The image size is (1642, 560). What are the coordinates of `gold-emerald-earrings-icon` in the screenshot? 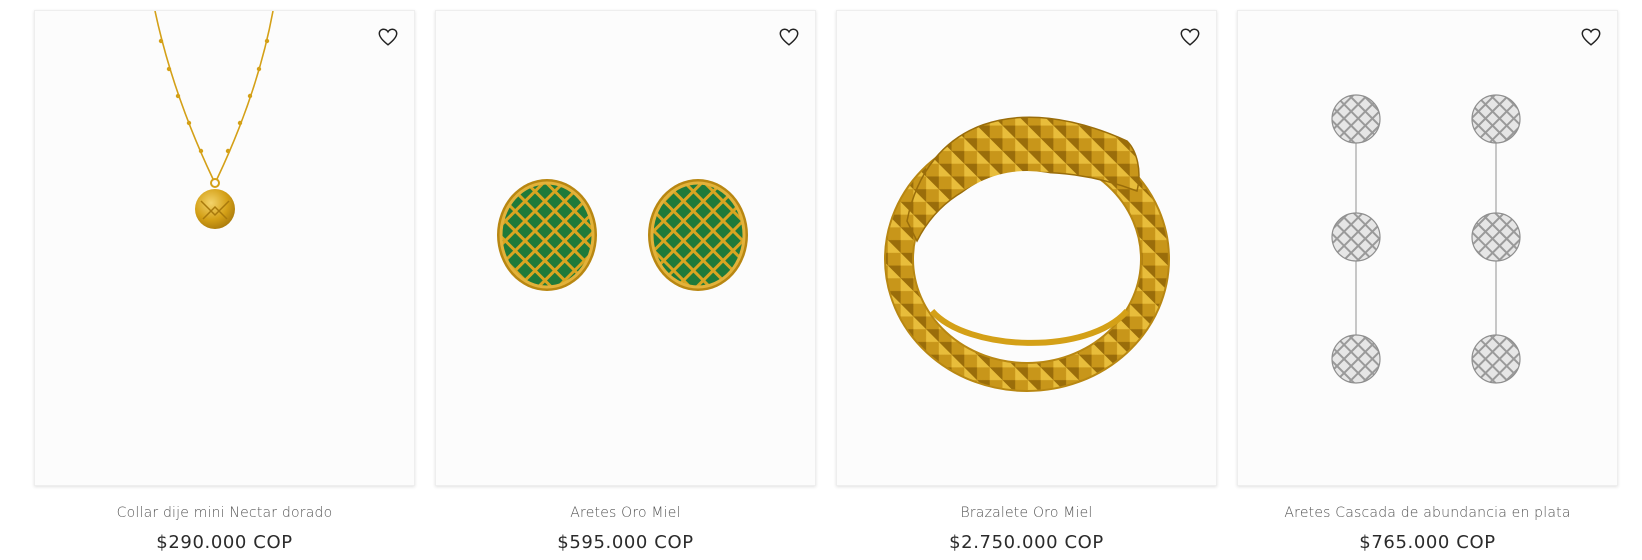 It's located at (622, 235).